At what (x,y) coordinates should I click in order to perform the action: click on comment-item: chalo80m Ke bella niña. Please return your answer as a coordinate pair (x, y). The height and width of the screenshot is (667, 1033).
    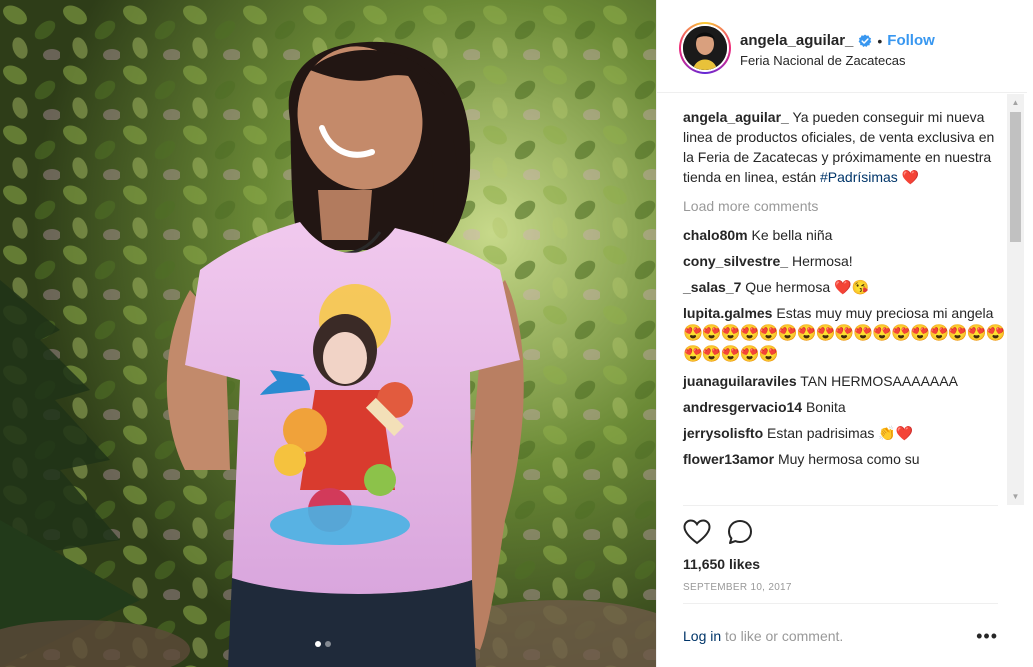
    Looking at the image, I should click on (845, 235).